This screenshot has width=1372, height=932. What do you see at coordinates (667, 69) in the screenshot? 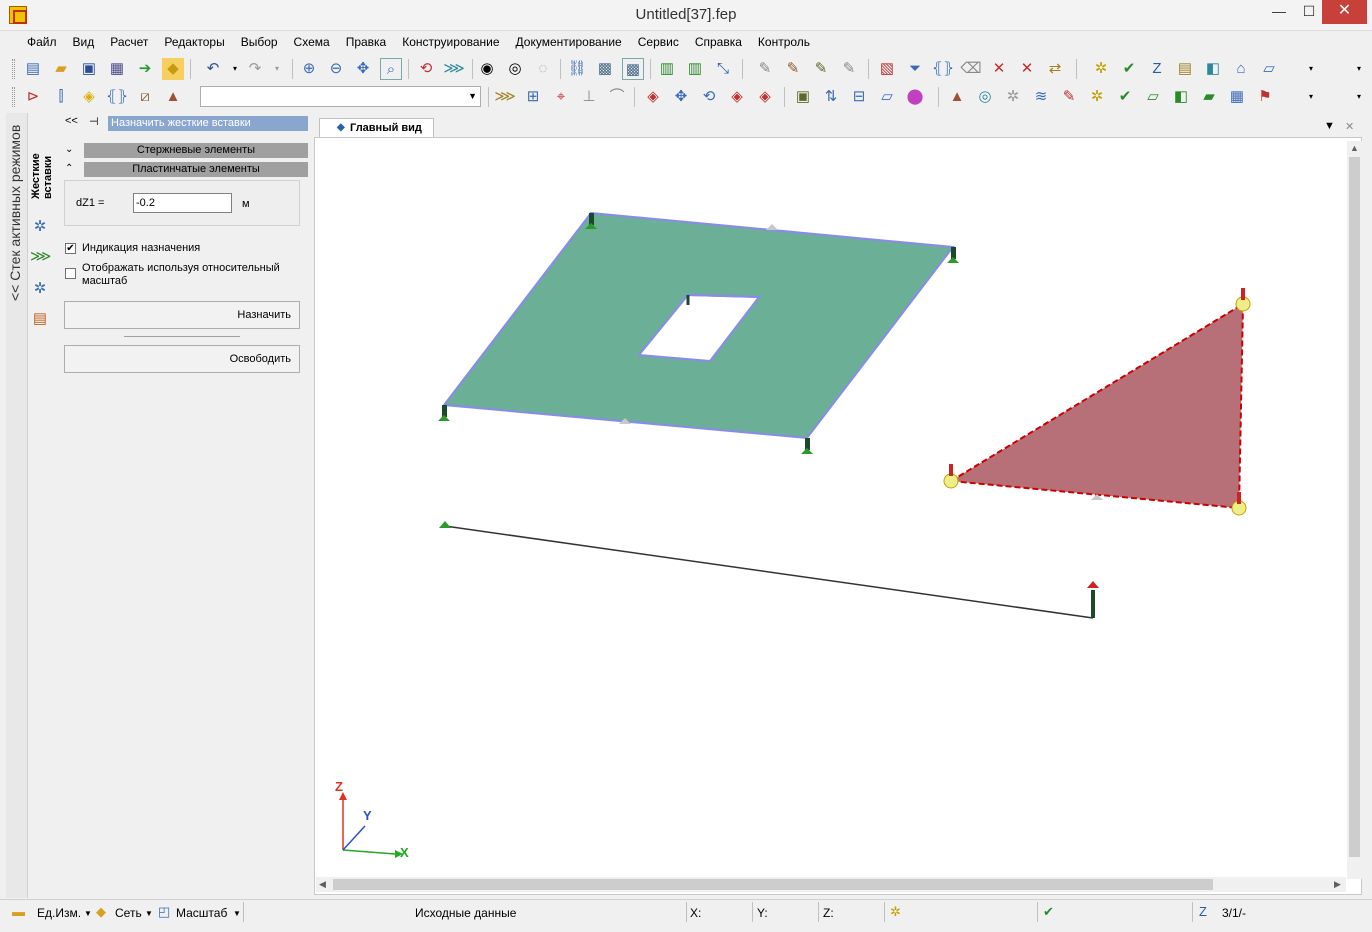
I see `chart-icon: ▥` at bounding box center [667, 69].